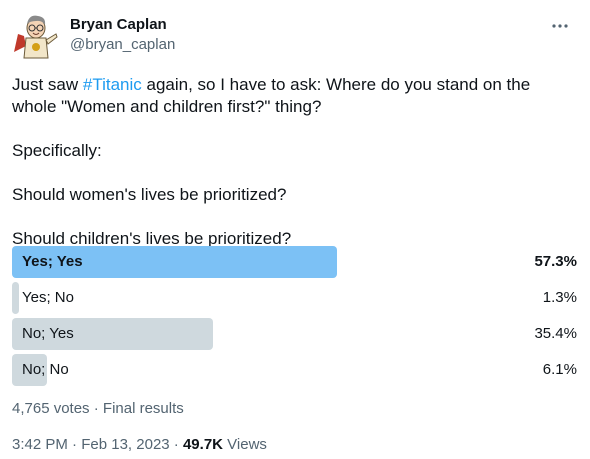 This screenshot has height=459, width=590. I want to click on tweet-footer: 3:42 PM · Feb 13, 2023 · 49.7K Views, so click(139, 445).